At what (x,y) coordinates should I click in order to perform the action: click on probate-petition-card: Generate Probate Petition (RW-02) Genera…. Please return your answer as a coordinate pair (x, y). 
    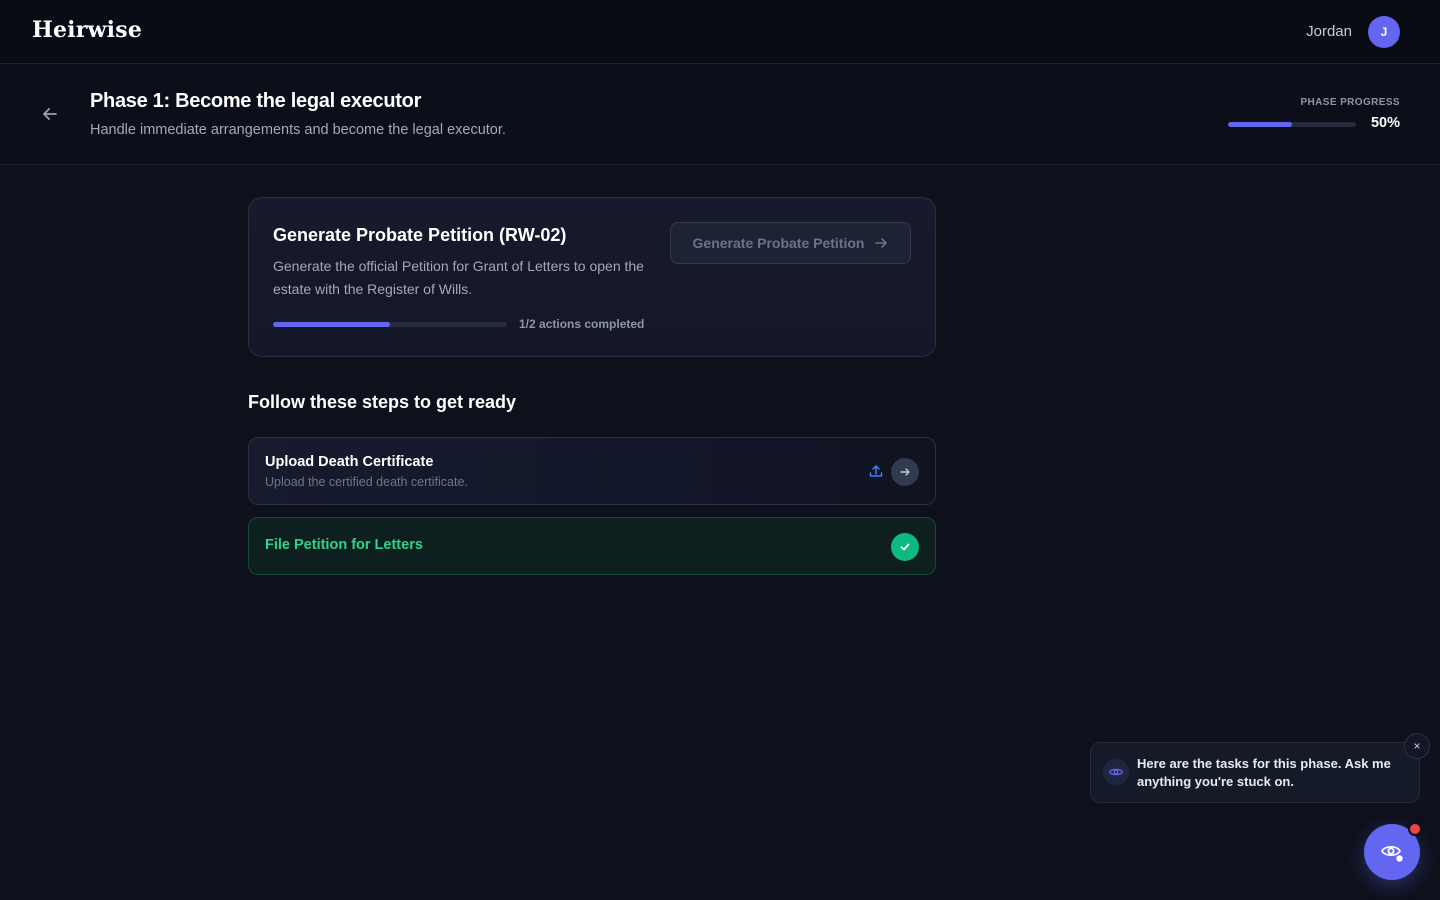
    Looking at the image, I should click on (592, 277).